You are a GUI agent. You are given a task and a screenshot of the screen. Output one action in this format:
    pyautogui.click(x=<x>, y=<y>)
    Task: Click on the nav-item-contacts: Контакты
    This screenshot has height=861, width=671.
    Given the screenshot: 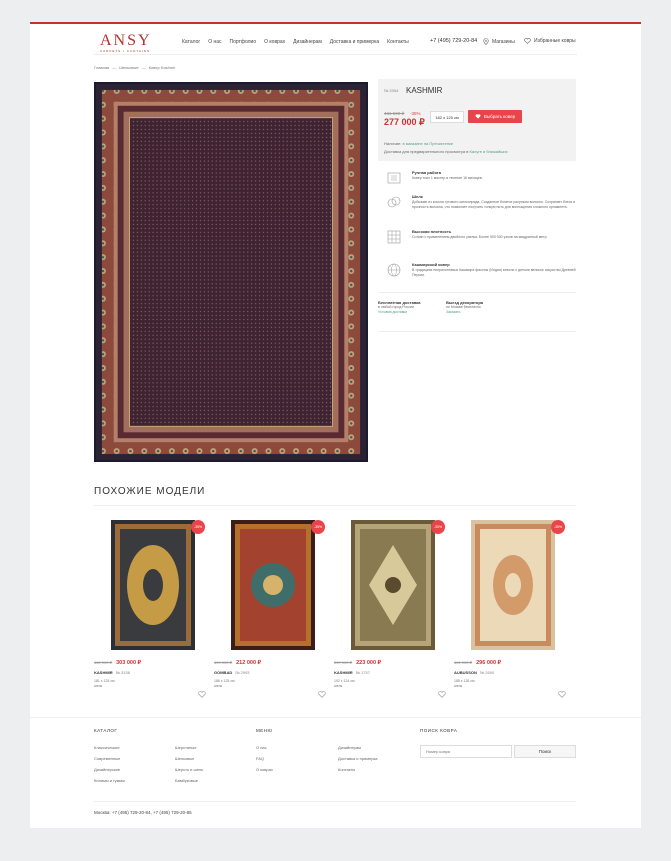 What is the action you would take?
    pyautogui.click(x=398, y=42)
    